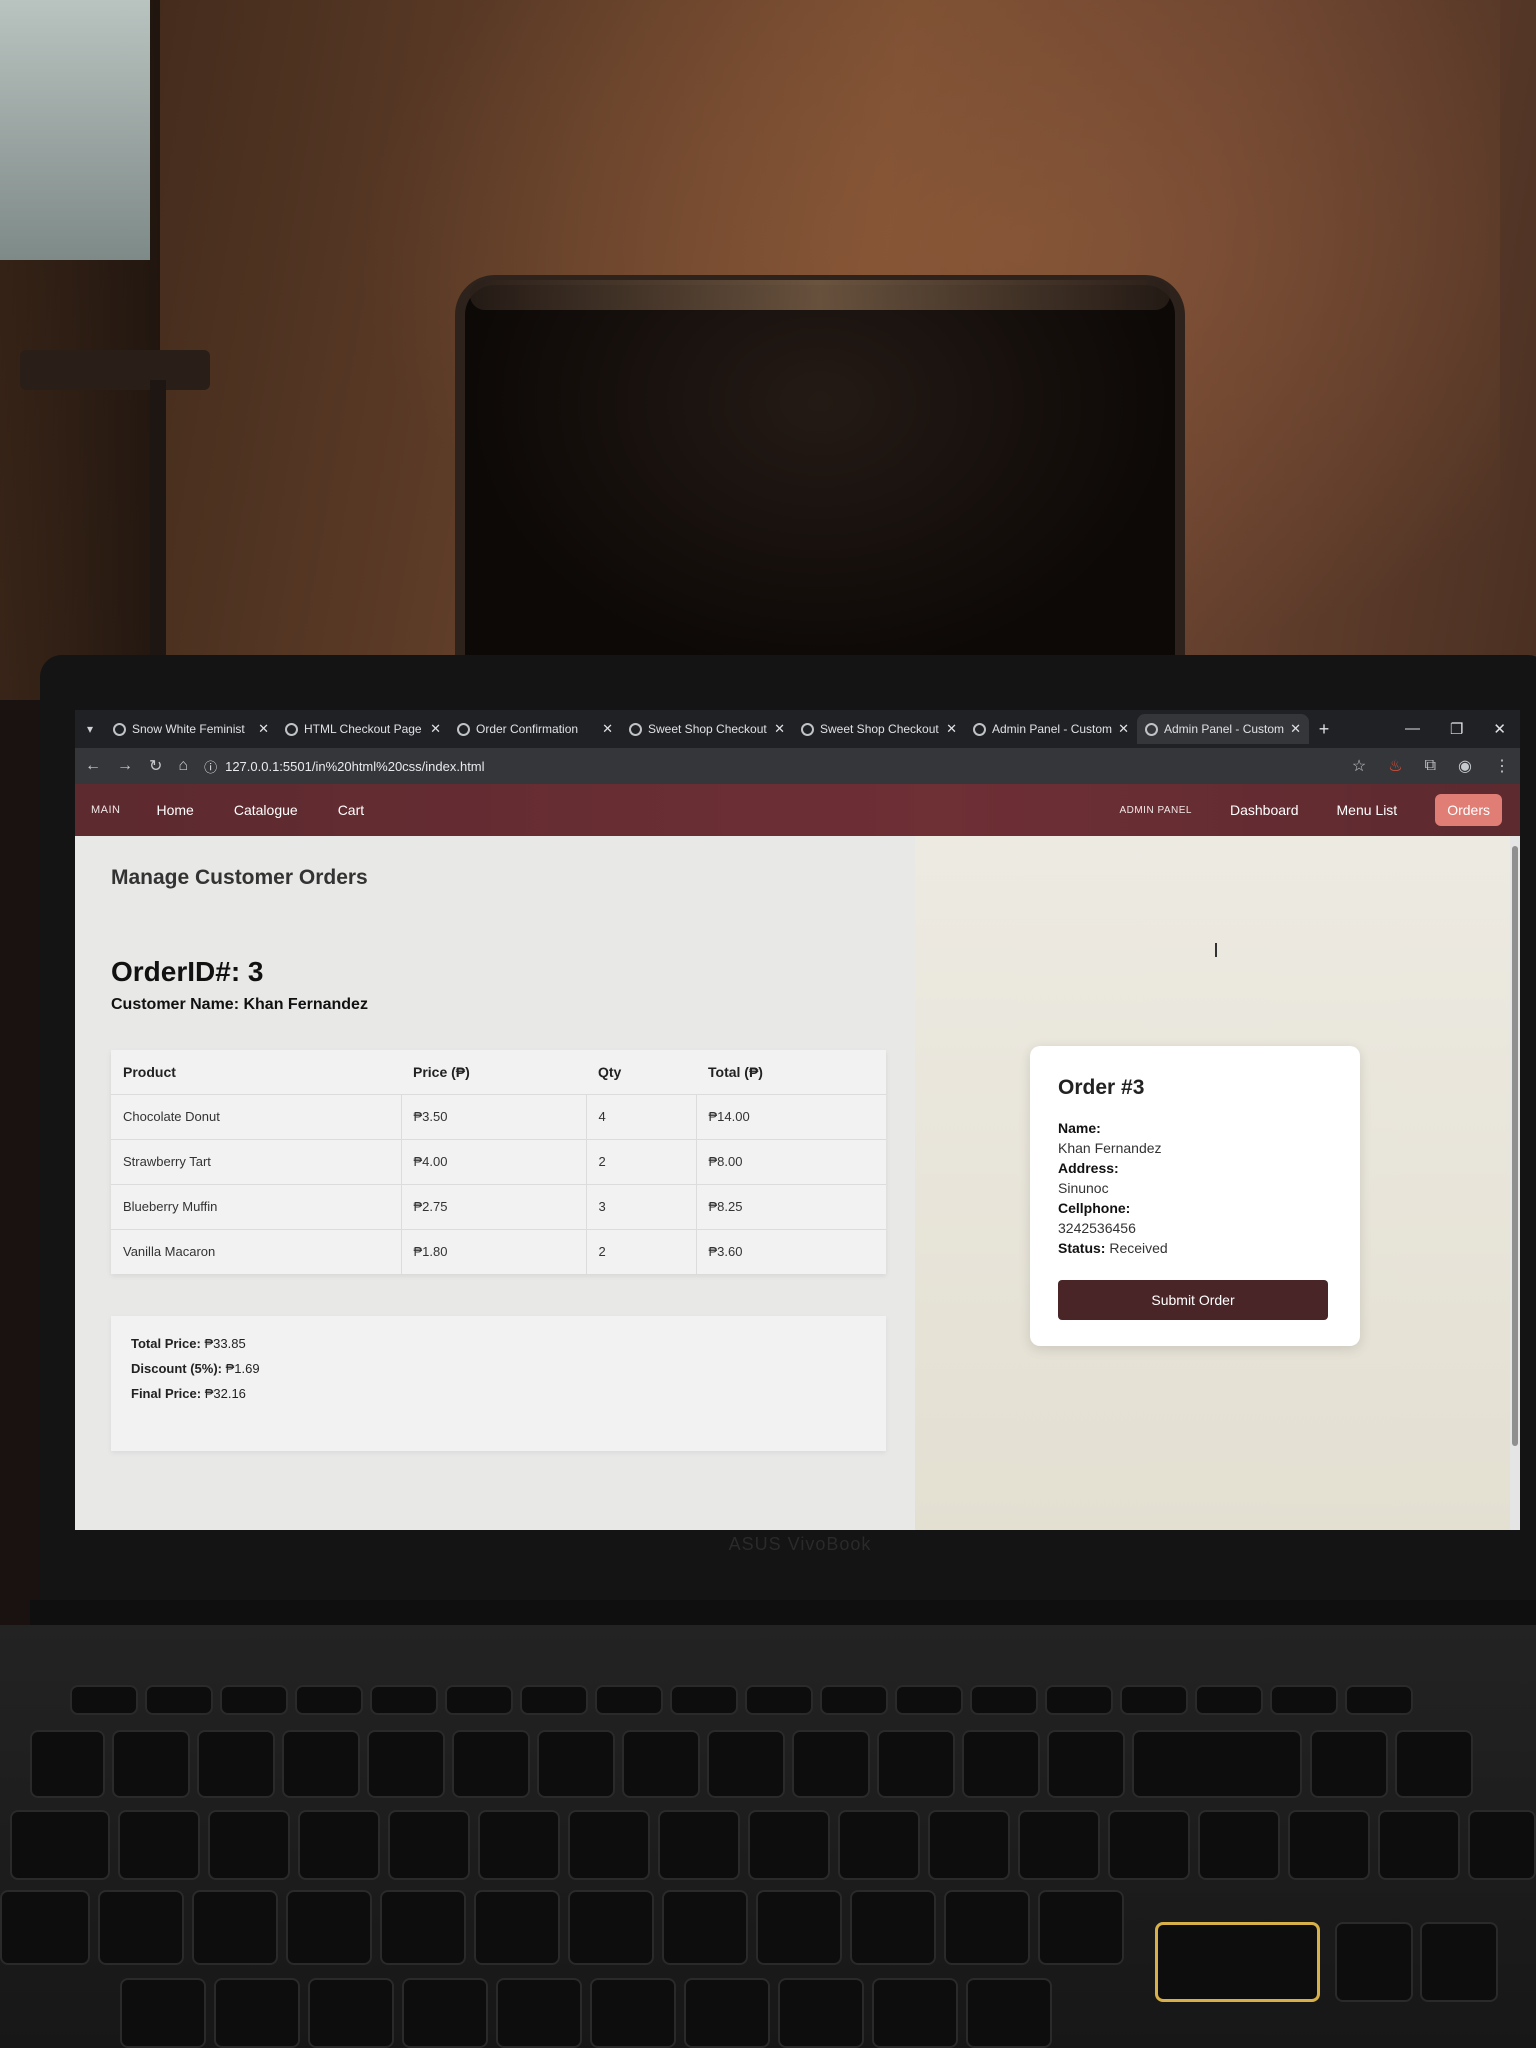 The image size is (1536, 2048). I want to click on new-tab-icon: +, so click(1324, 729).